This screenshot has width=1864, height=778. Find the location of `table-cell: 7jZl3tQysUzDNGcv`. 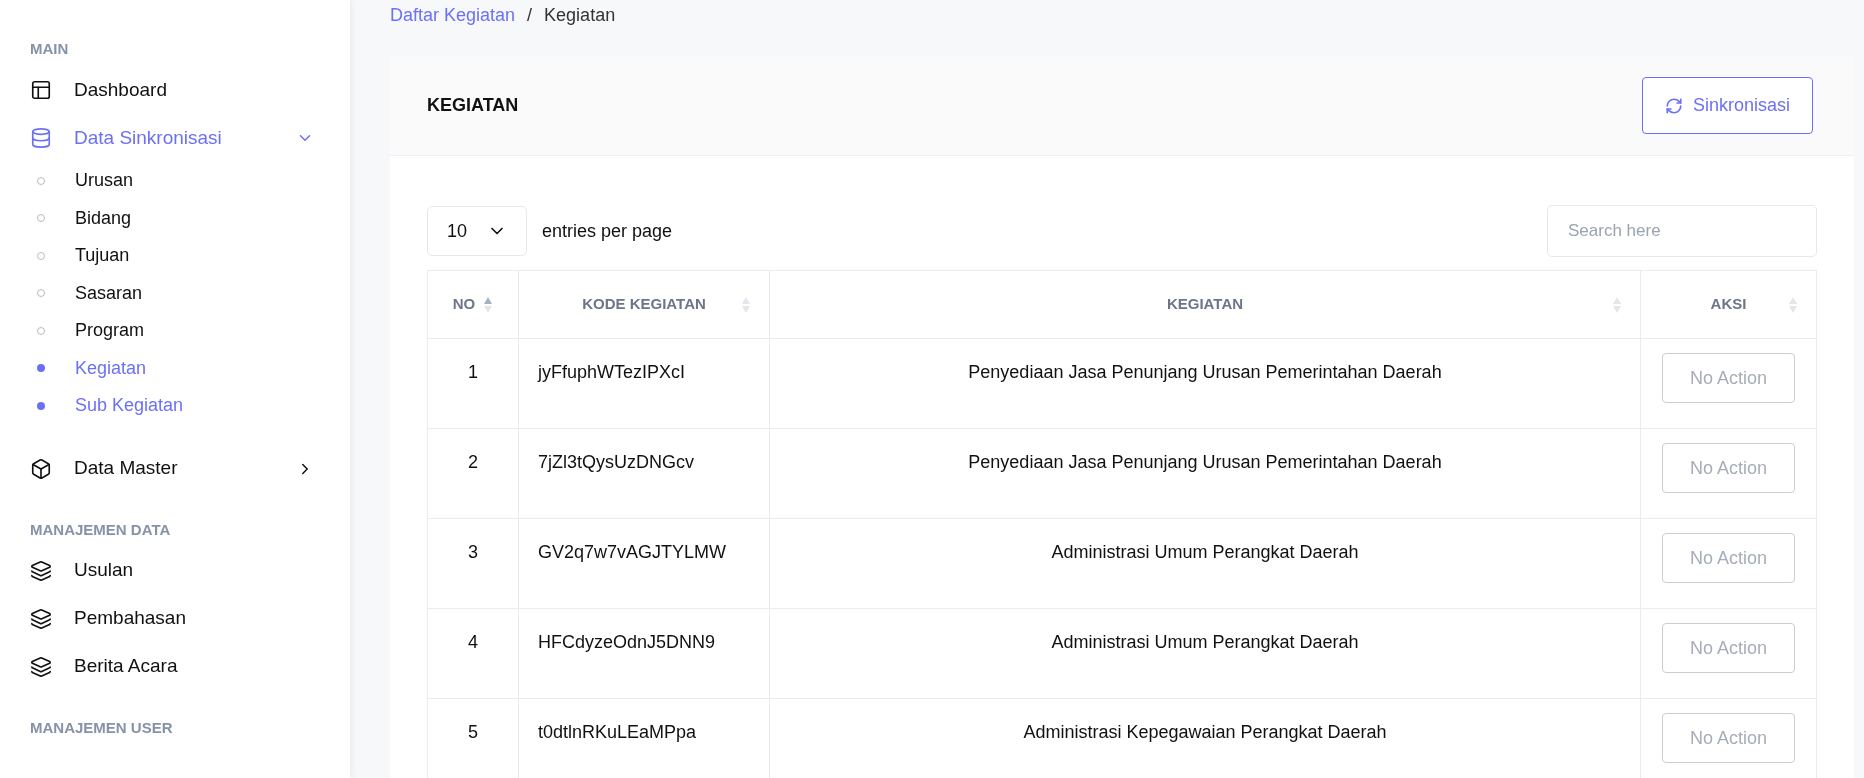

table-cell: 7jZl3tQysUzDNGcv is located at coordinates (644, 473).